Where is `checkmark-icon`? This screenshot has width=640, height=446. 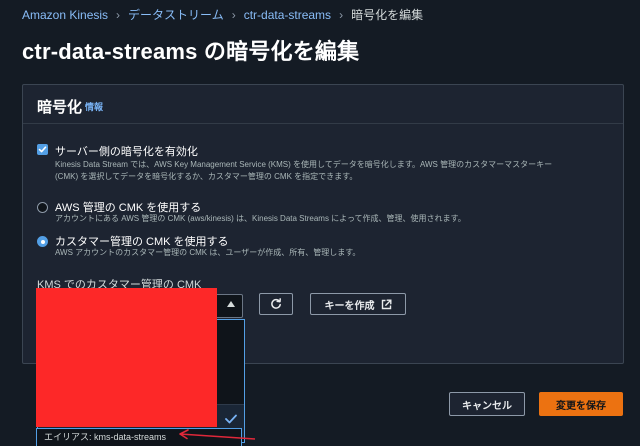 checkmark-icon is located at coordinates (42, 149).